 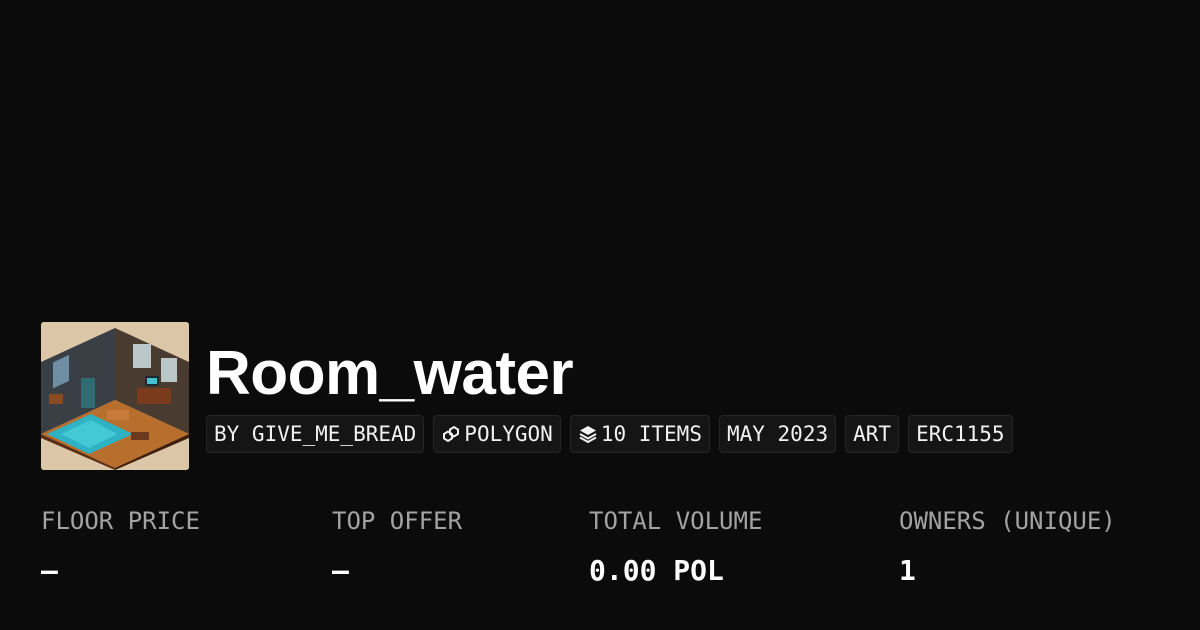 I want to click on items-count-label: 10 ITEMS, so click(x=651, y=434).